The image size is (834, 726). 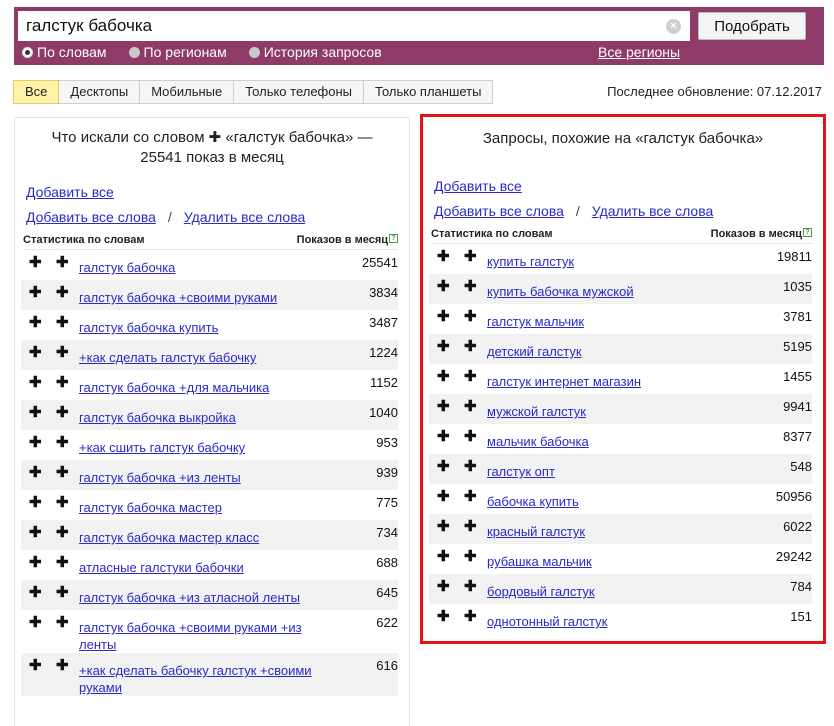 I want to click on query-link: +как сделать галстук бабочку, so click(x=167, y=357).